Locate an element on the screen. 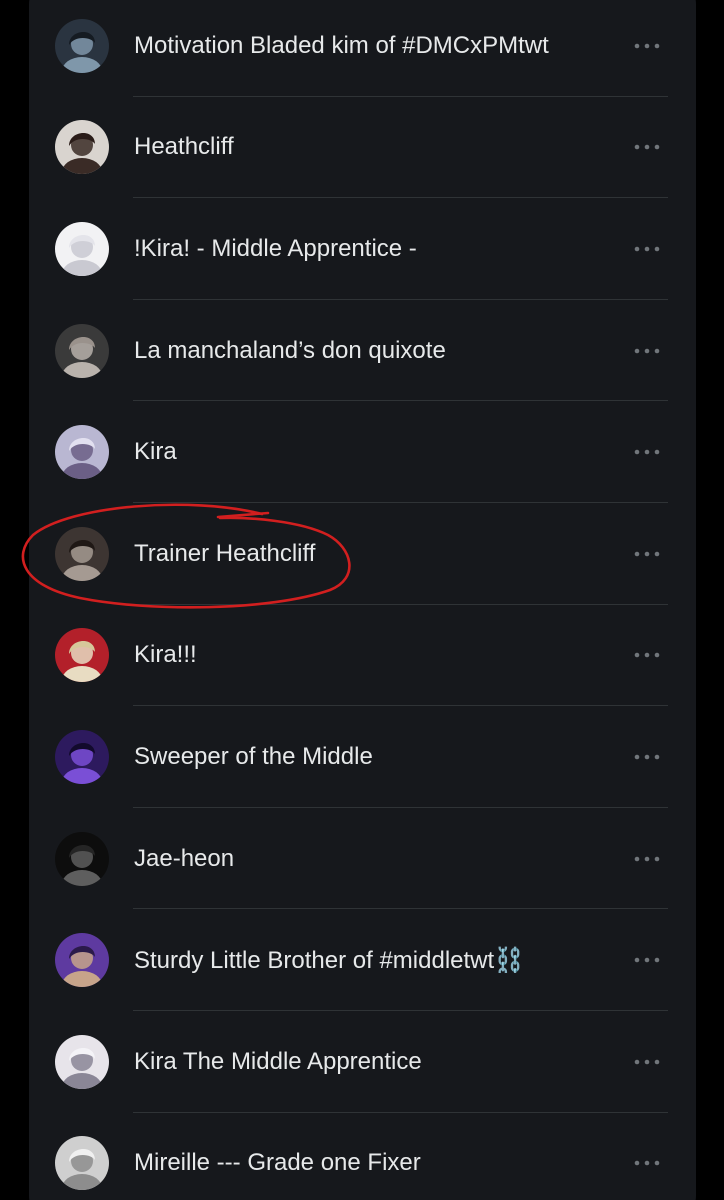 This screenshot has width=724, height=1200. account-name: Sturdy Little Brother of #middletwt⛓️ is located at coordinates (375, 960).